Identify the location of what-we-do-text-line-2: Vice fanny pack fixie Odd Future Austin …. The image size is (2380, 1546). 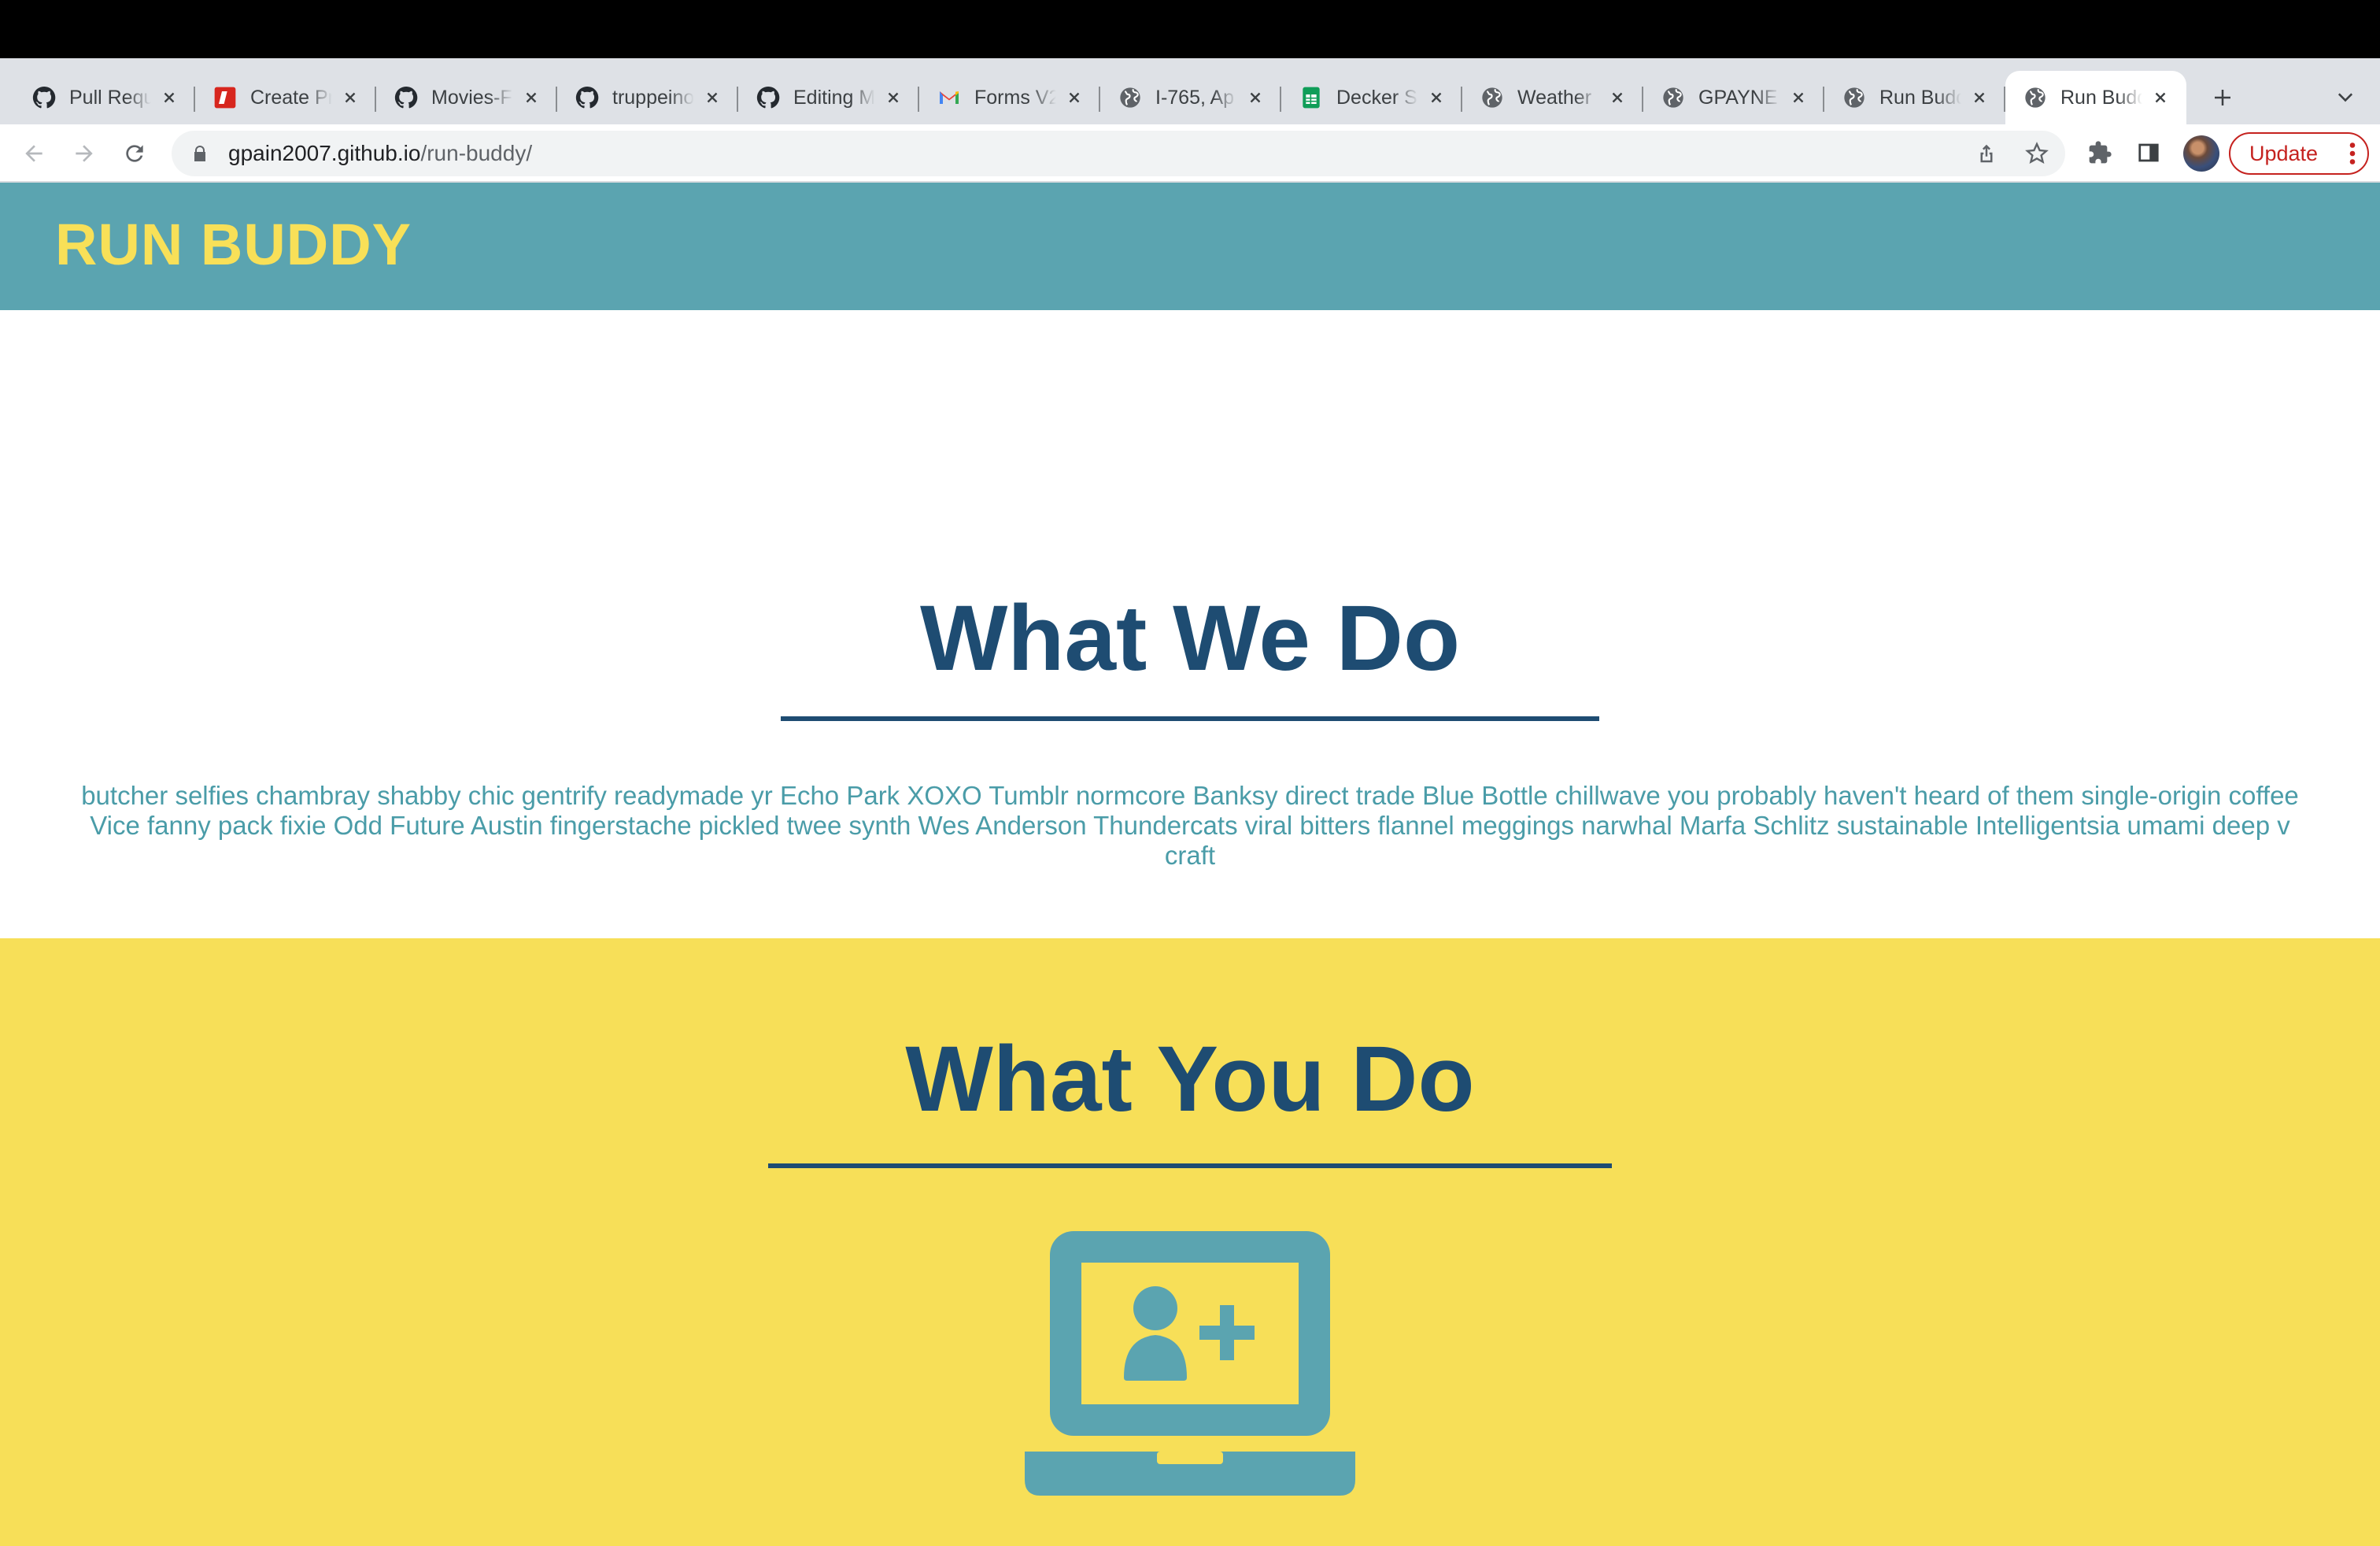
(1190, 840).